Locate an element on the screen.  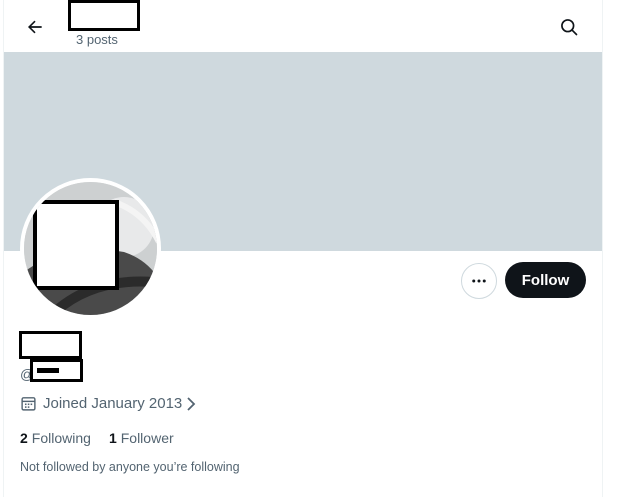
followers-link: 1 Follower is located at coordinates (141, 438).